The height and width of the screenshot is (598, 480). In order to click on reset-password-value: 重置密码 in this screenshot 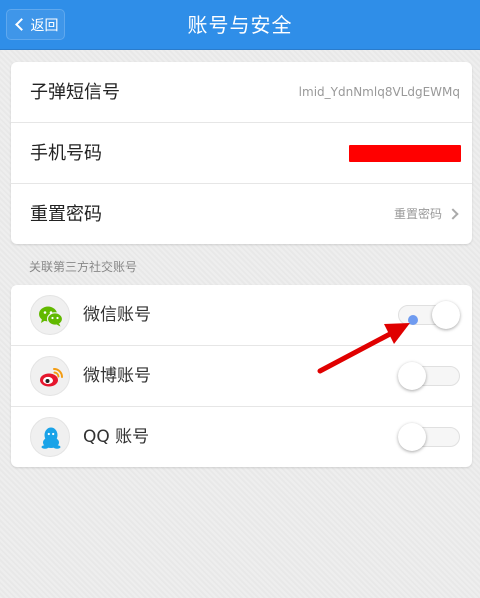, I will do `click(417, 214)`.